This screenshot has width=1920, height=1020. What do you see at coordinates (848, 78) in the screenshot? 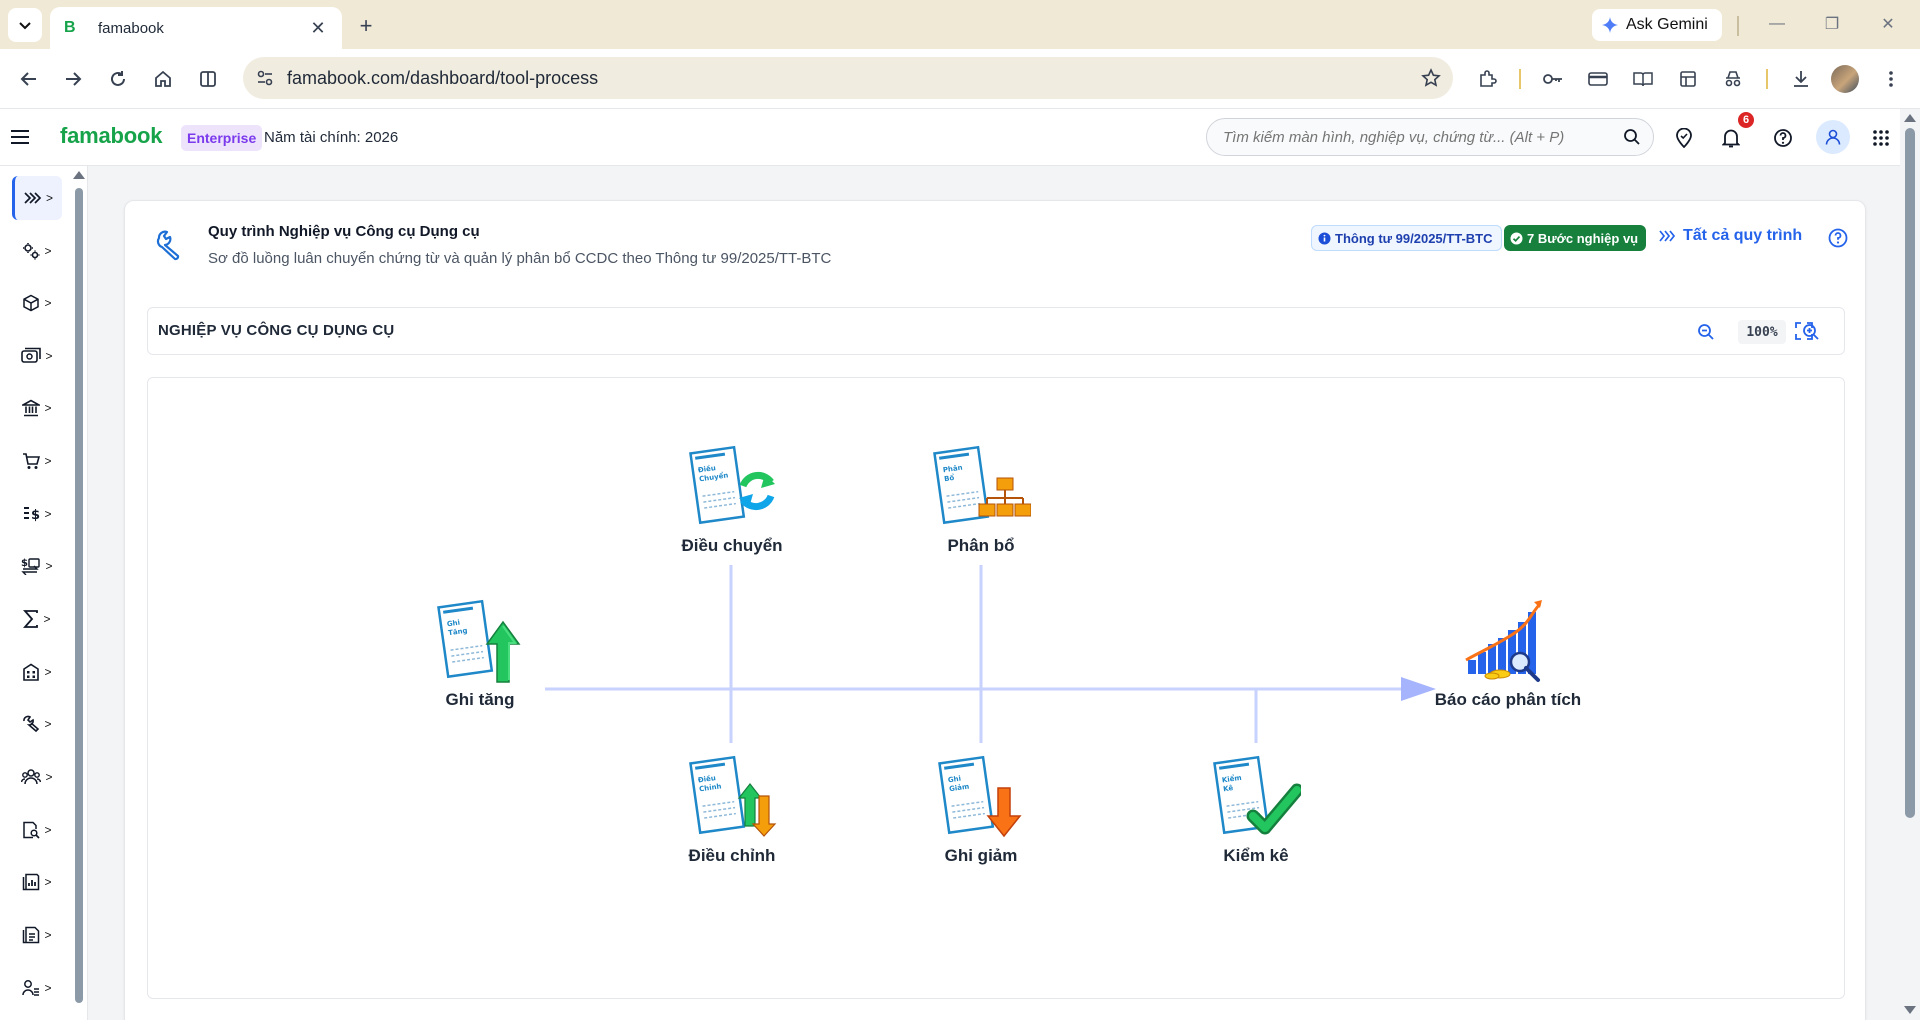
I see `address-bar: famabook.com/dashboard/tool-process` at bounding box center [848, 78].